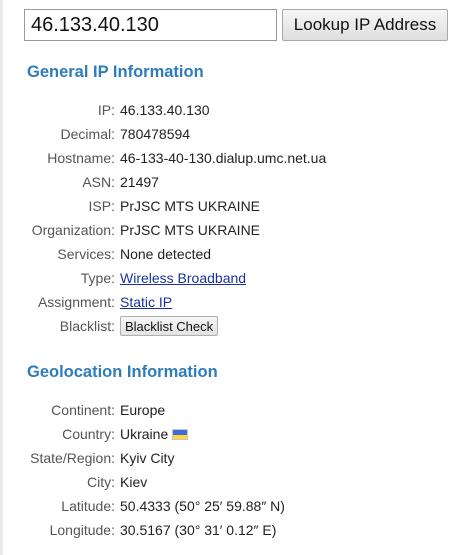 The image size is (457, 555). What do you see at coordinates (87, 326) in the screenshot?
I see `blacklist-label: Blacklist:` at bounding box center [87, 326].